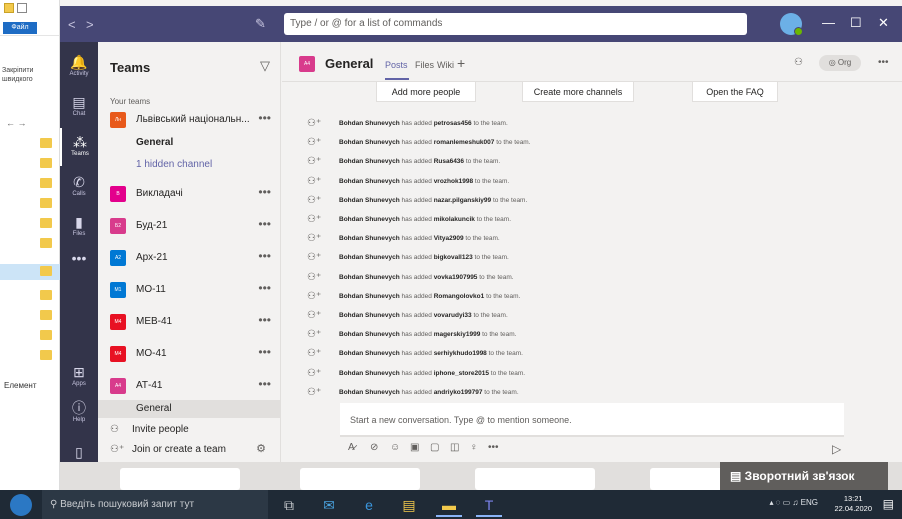 The image size is (902, 519). Describe the element at coordinates (79, 227) in the screenshot. I see `rail-files: ▮ Files` at that location.